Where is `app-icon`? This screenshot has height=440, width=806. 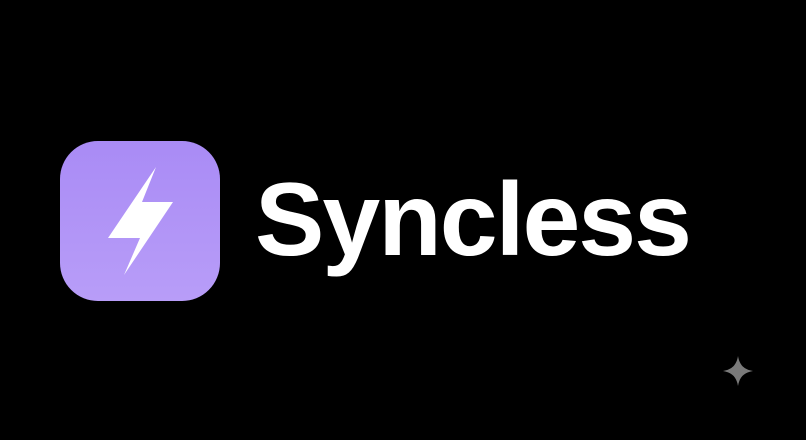
app-icon is located at coordinates (140, 221).